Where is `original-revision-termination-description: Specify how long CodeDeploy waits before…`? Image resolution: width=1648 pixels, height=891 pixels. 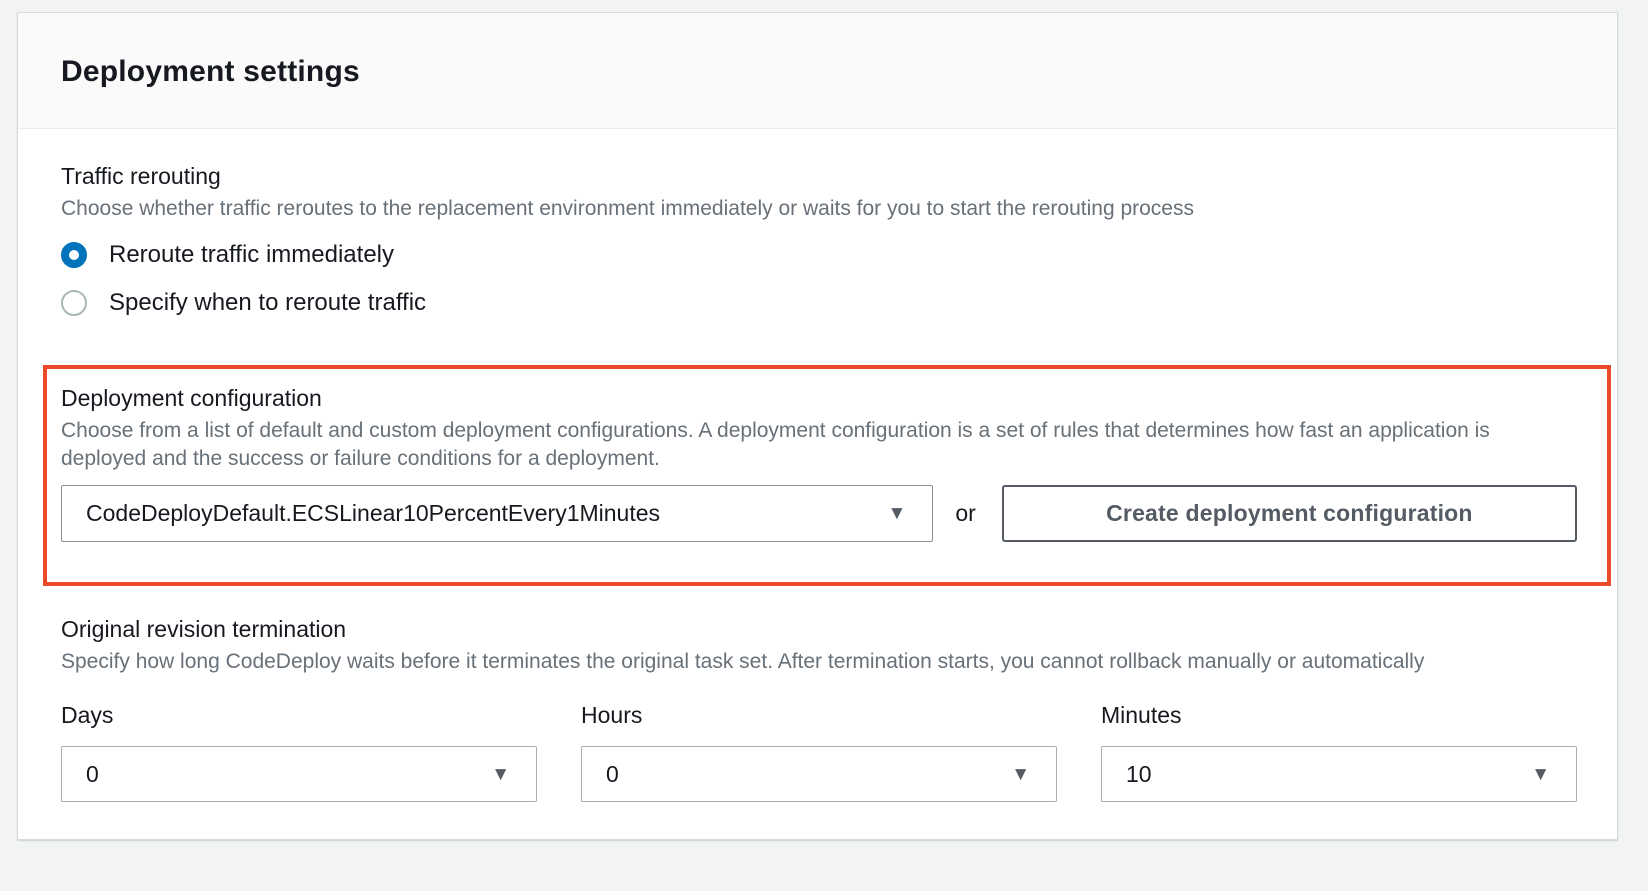 original-revision-termination-description: Specify how long CodeDeploy waits before… is located at coordinates (743, 661).